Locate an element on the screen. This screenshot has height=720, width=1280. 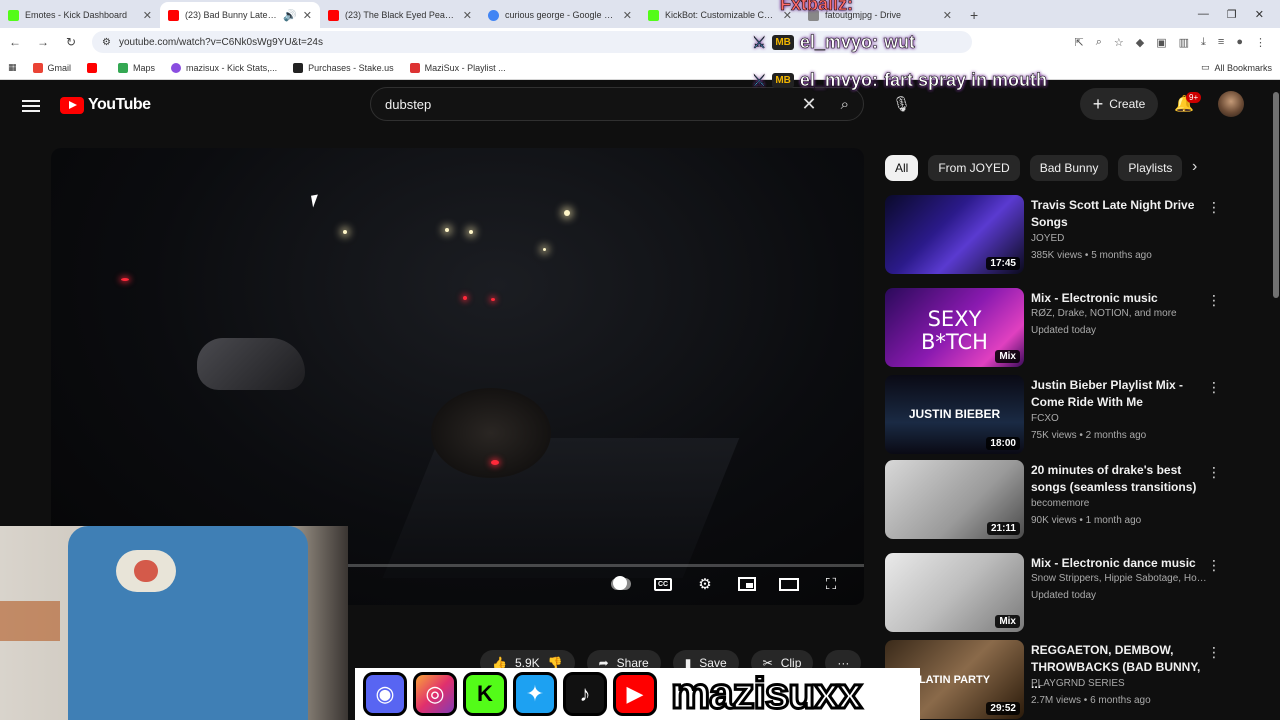
video-thumbnail: 21:11 is located at coordinates (954, 499).